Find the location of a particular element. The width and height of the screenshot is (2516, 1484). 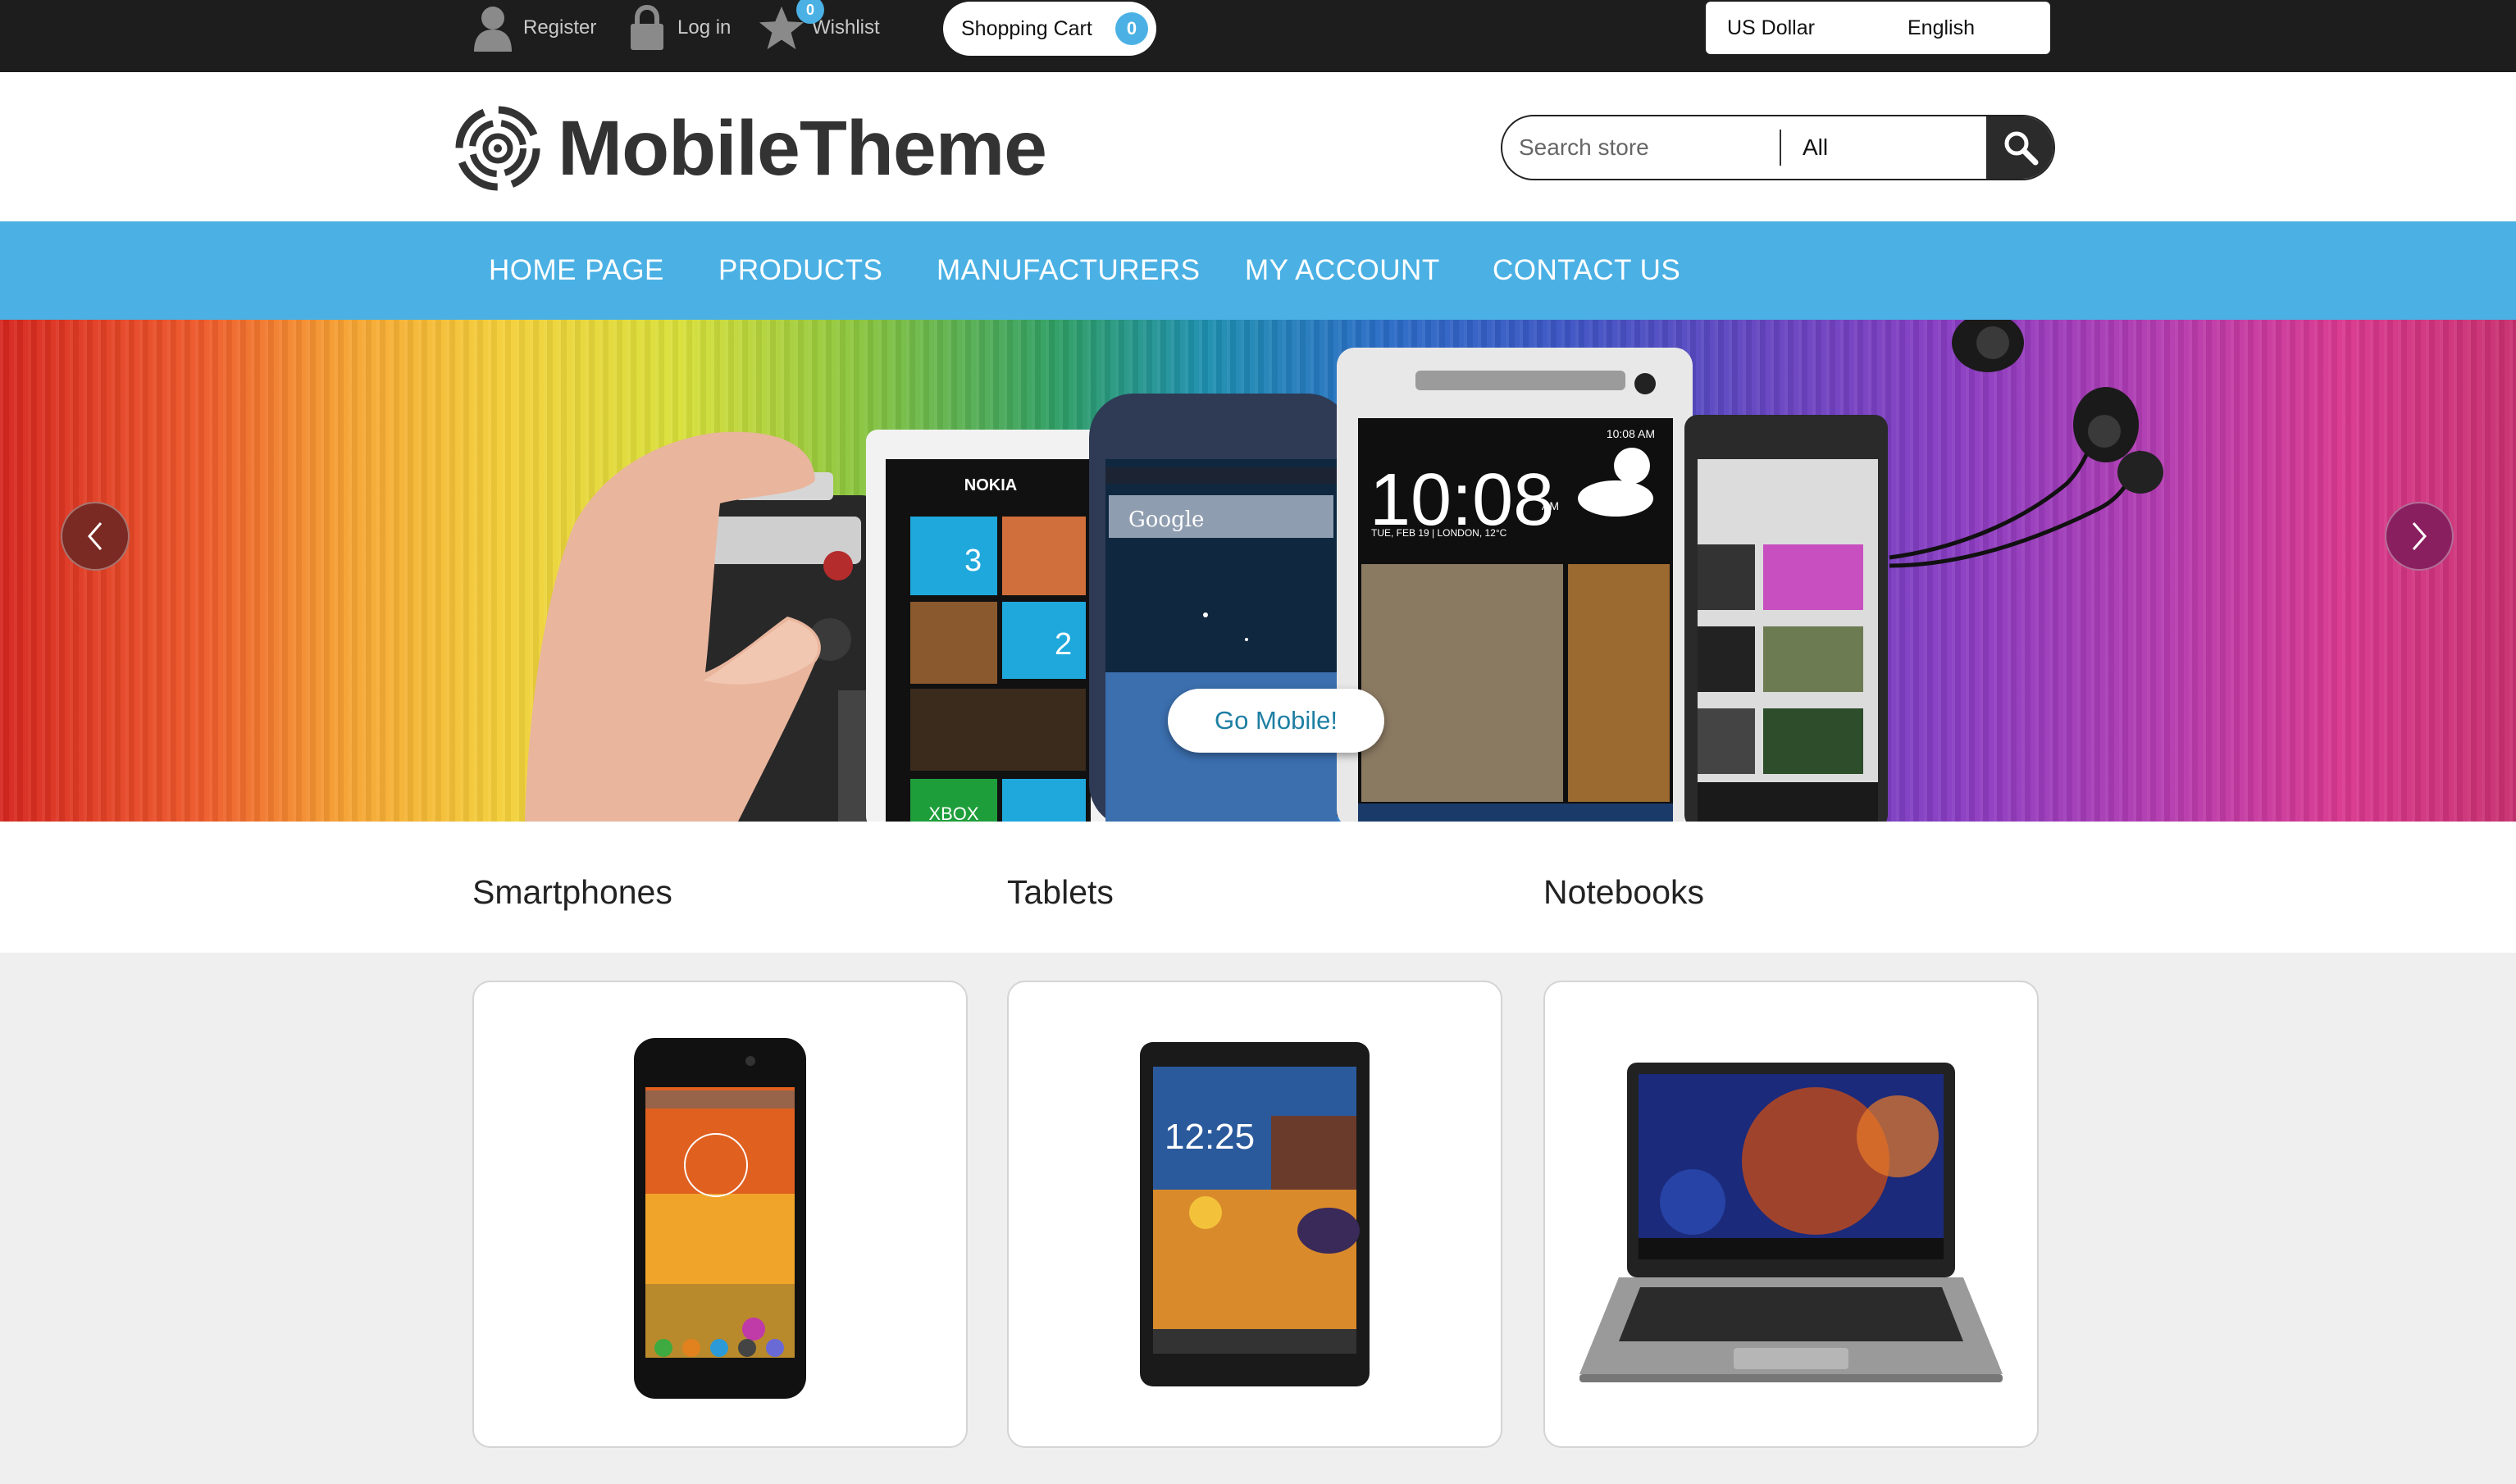

search-scope-select: All is located at coordinates (1815, 147).